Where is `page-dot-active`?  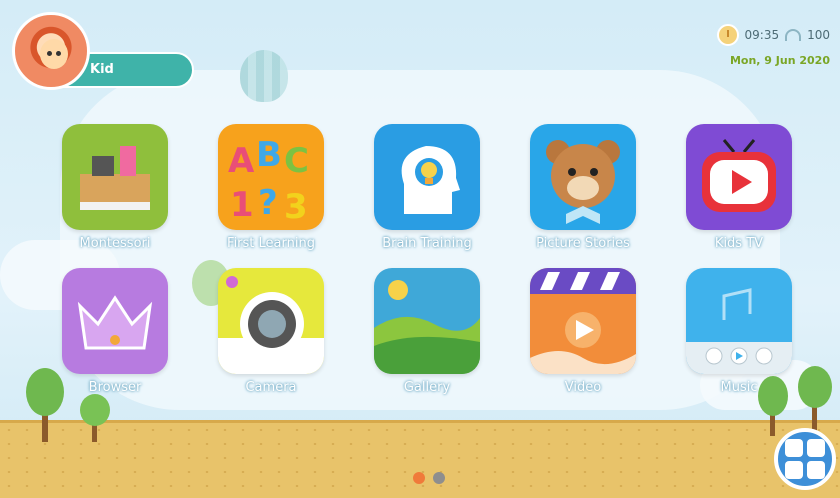 page-dot-active is located at coordinates (419, 478).